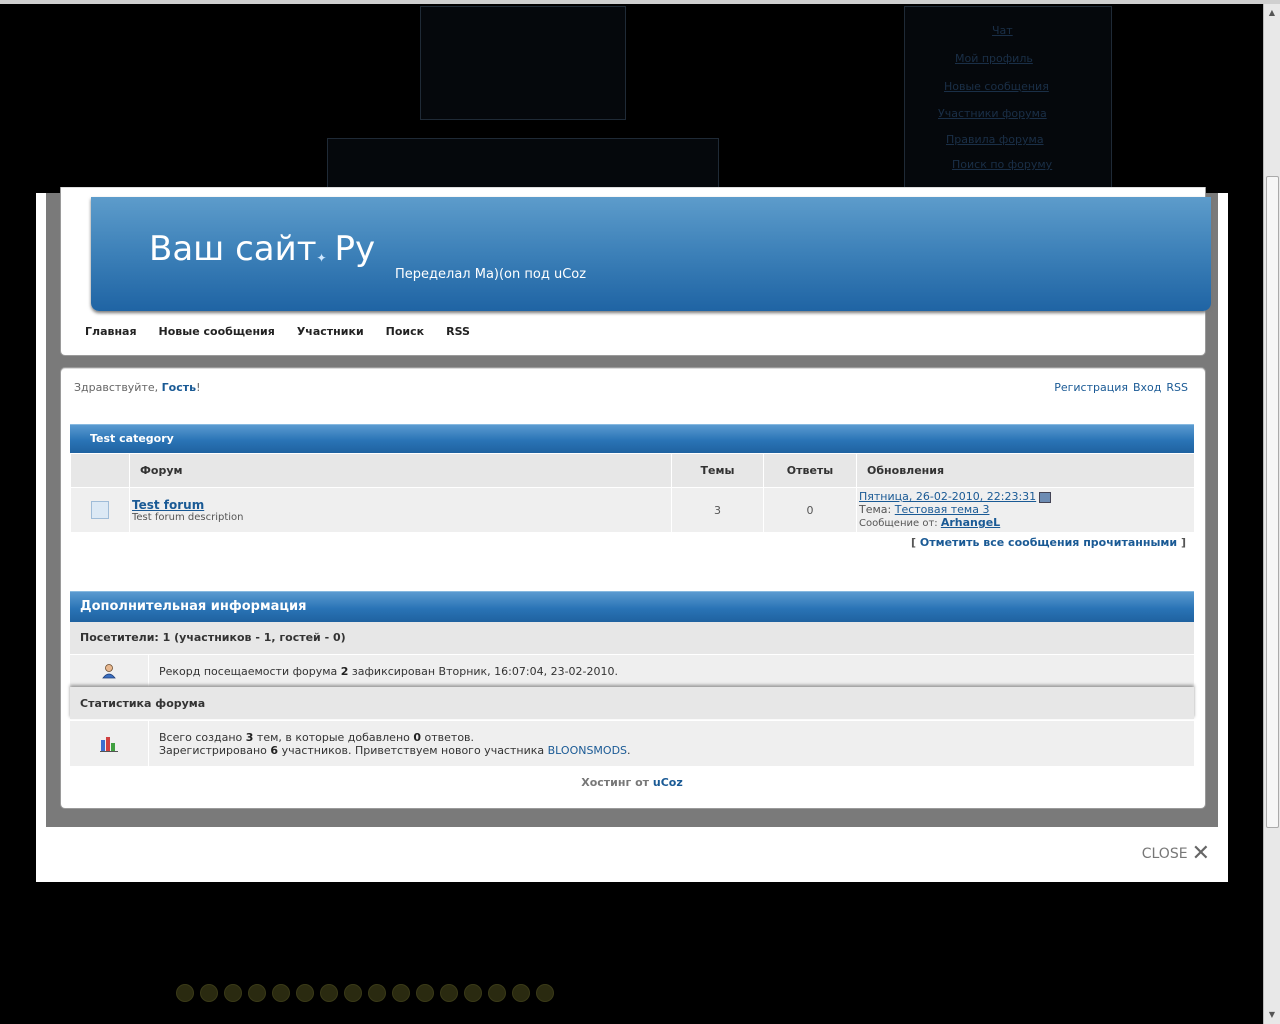 The image size is (1280, 1024). I want to click on record-number: 2, so click(344, 671).